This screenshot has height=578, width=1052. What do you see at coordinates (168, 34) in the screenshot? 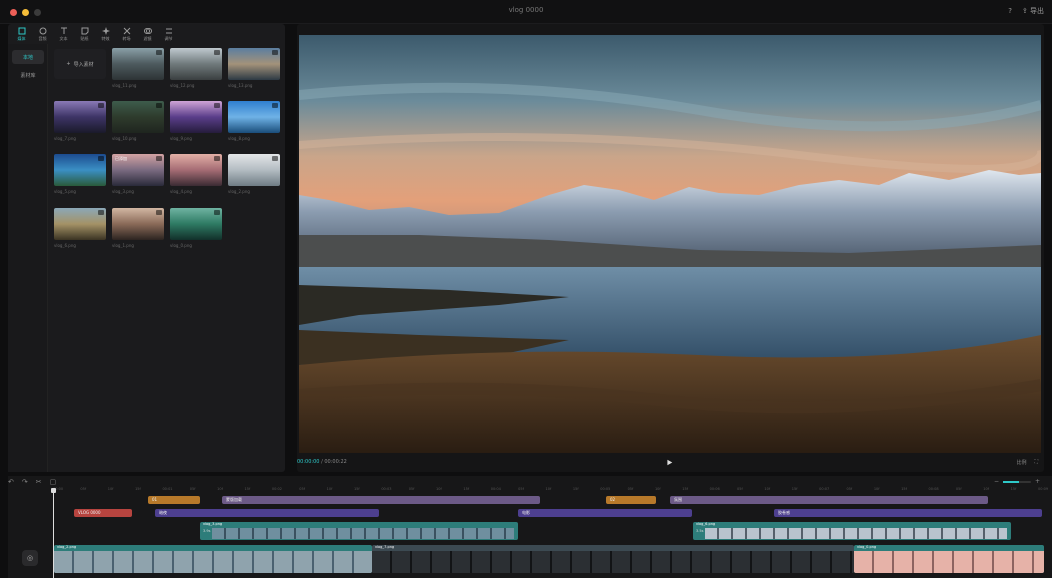
I see `toolbar-adjust: 调节` at bounding box center [168, 34].